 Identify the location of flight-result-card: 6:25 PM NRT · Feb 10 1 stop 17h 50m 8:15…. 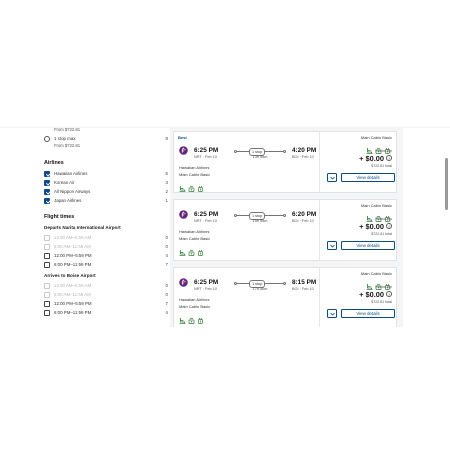
(285, 297).